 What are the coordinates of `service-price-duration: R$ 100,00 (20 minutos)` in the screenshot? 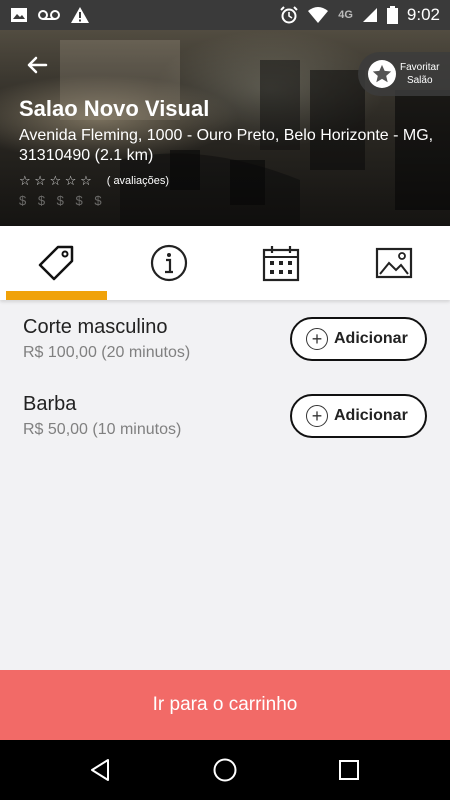 It's located at (107, 352).